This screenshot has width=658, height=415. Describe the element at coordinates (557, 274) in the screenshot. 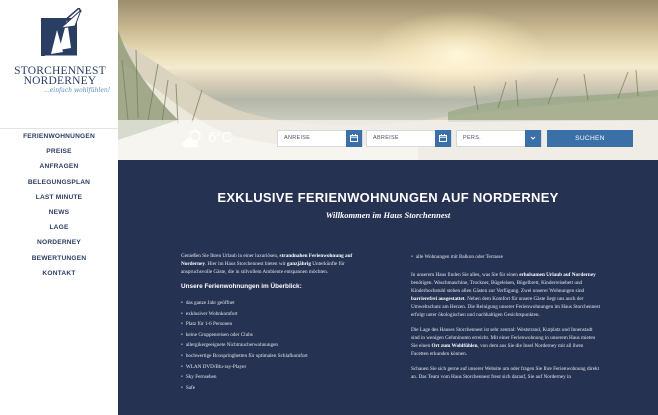

I see `amenities-highlight-1: erholsamen Urlaub auf Norderney` at that location.